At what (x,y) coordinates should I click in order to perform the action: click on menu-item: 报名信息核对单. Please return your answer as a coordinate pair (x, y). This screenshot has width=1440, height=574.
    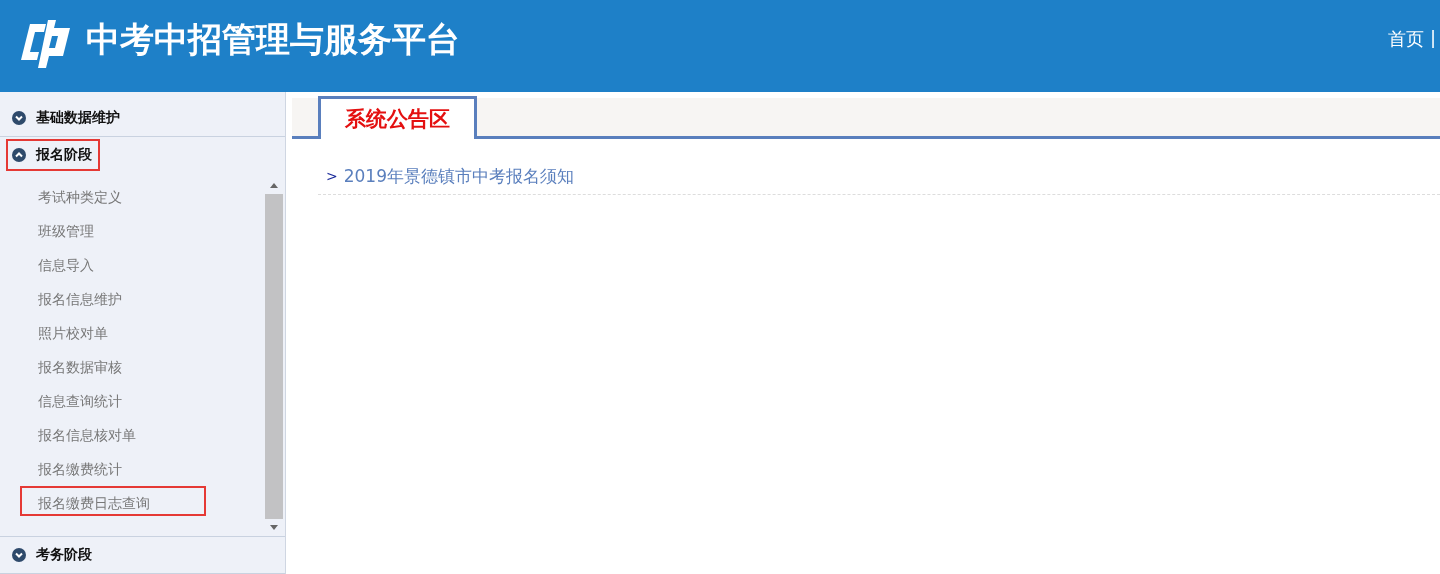
    Looking at the image, I should click on (113, 433).